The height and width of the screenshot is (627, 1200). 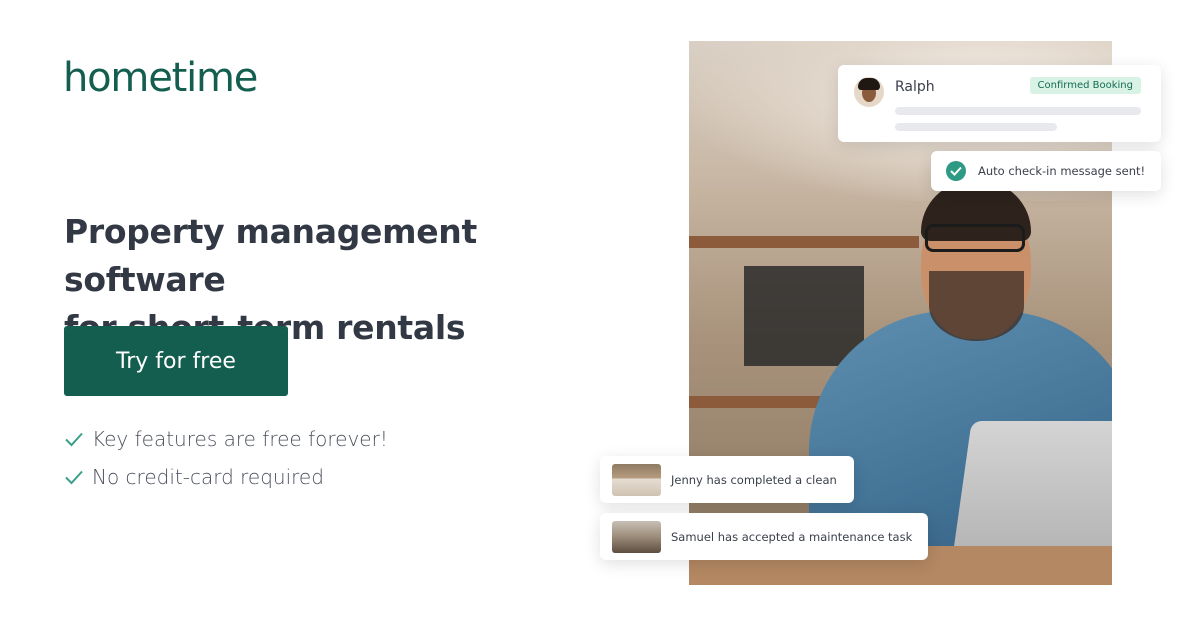 I want to click on status-badge: Confirmed Booking, so click(x=1085, y=85).